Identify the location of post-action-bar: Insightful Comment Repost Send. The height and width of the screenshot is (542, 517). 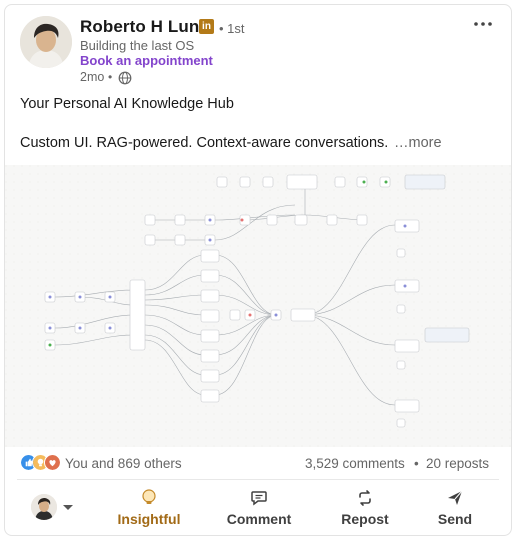
(258, 508).